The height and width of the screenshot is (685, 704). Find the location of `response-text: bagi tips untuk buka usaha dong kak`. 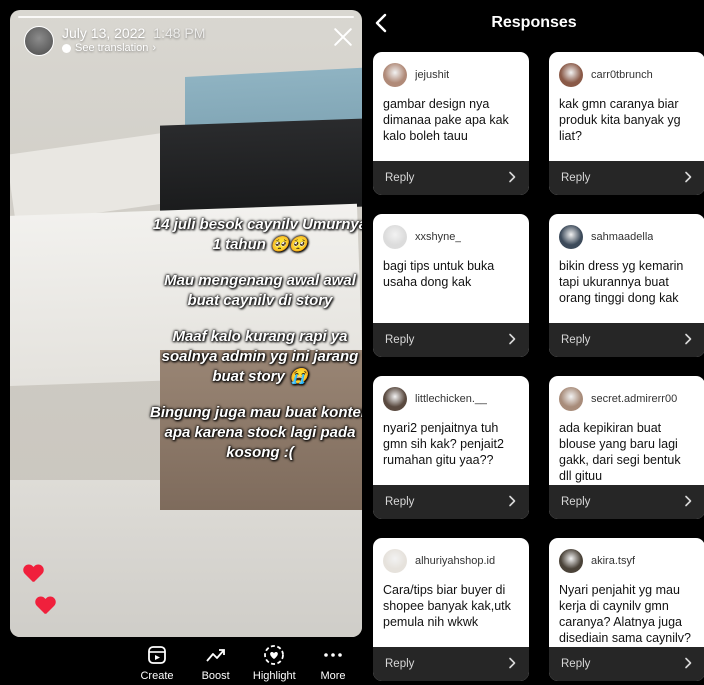

response-text: bagi tips untuk buka usaha dong kak is located at coordinates (439, 274).